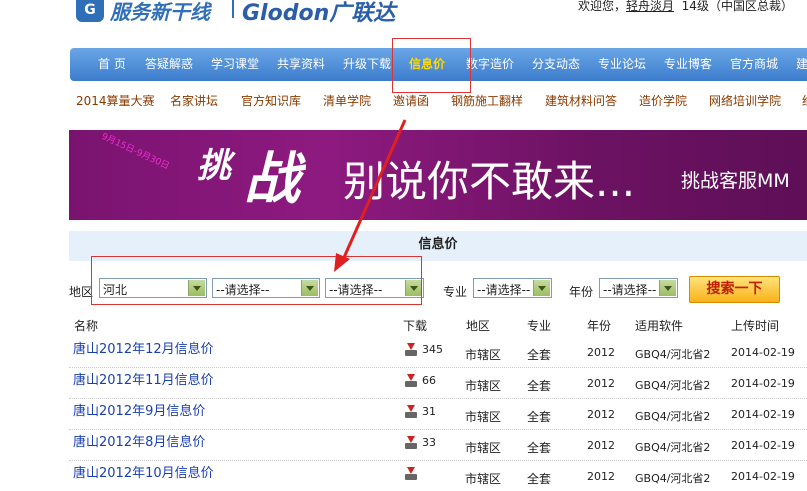  What do you see at coordinates (745, 100) in the screenshot?
I see `subnav-online-training: 网络培训学院` at bounding box center [745, 100].